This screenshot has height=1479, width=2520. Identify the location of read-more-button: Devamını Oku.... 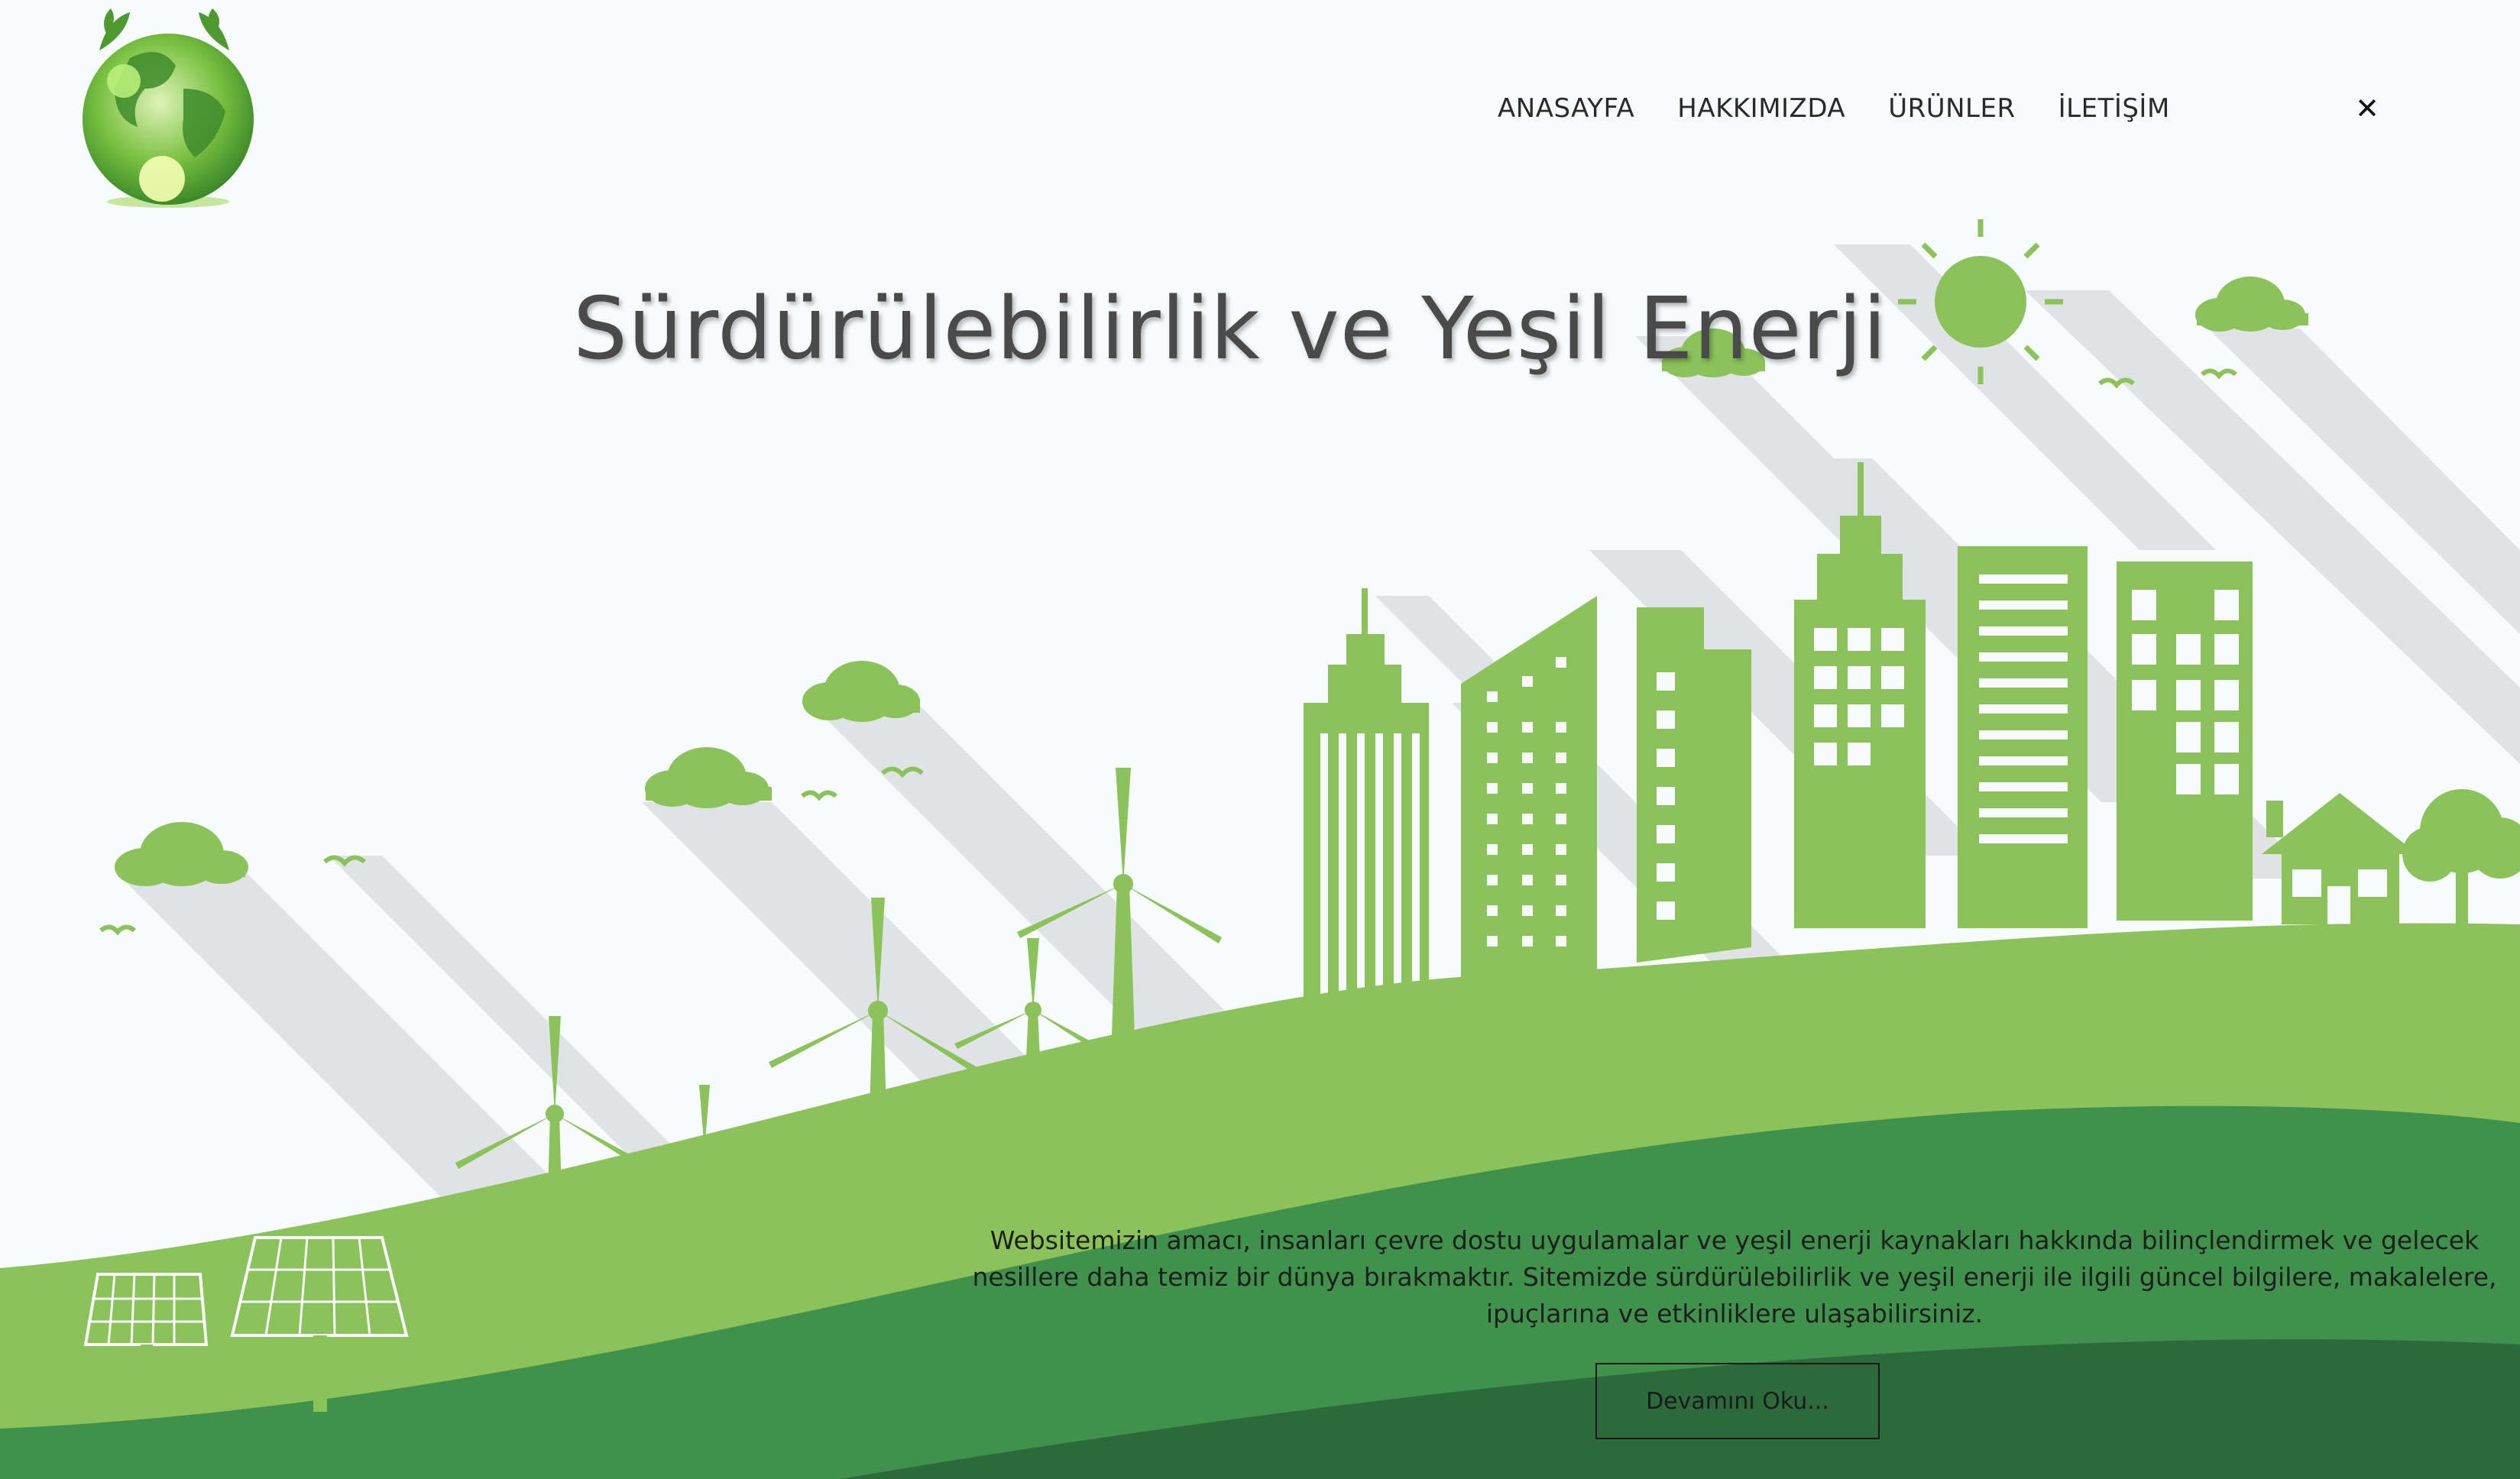
(1737, 1401).